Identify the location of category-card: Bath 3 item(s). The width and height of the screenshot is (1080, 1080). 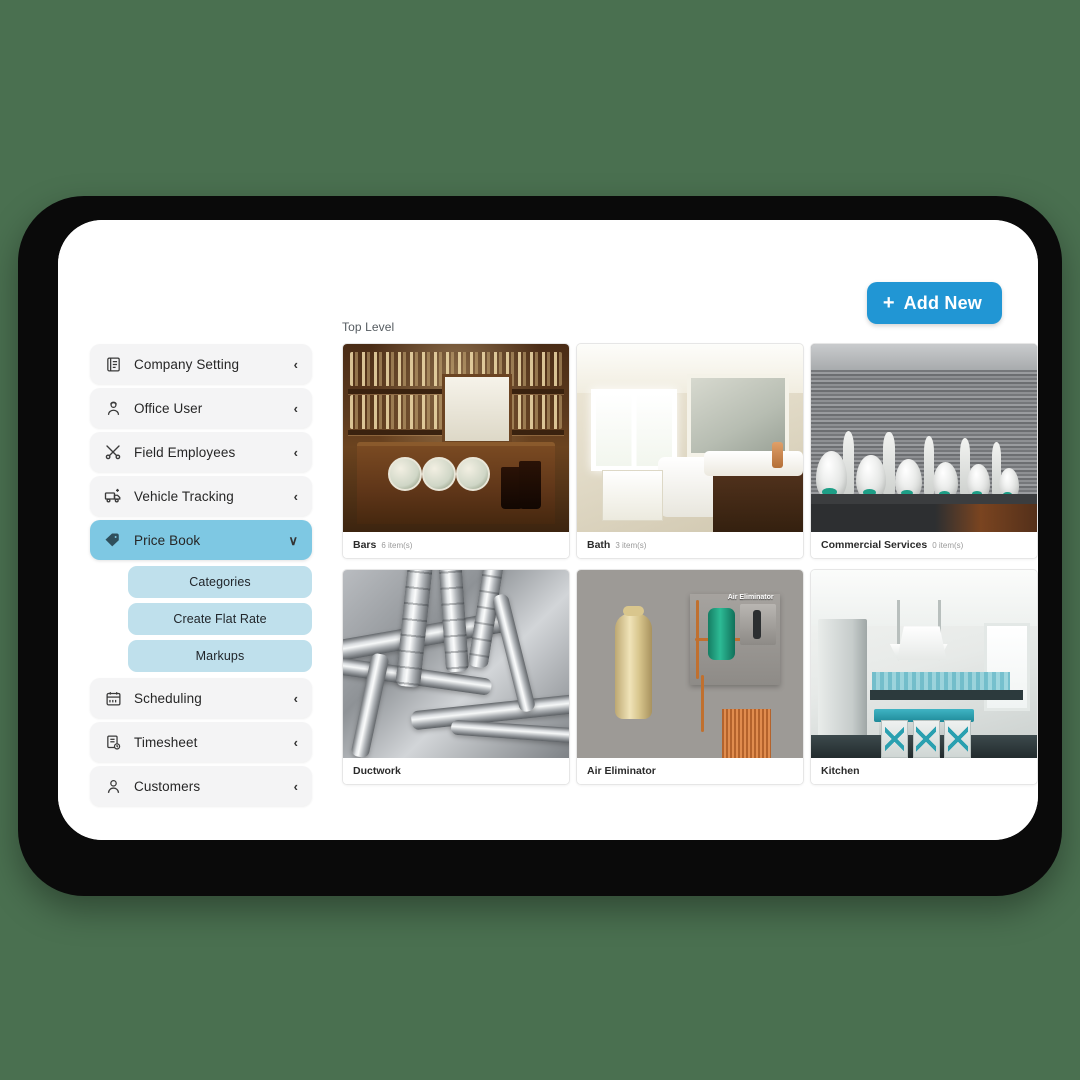
(690, 451).